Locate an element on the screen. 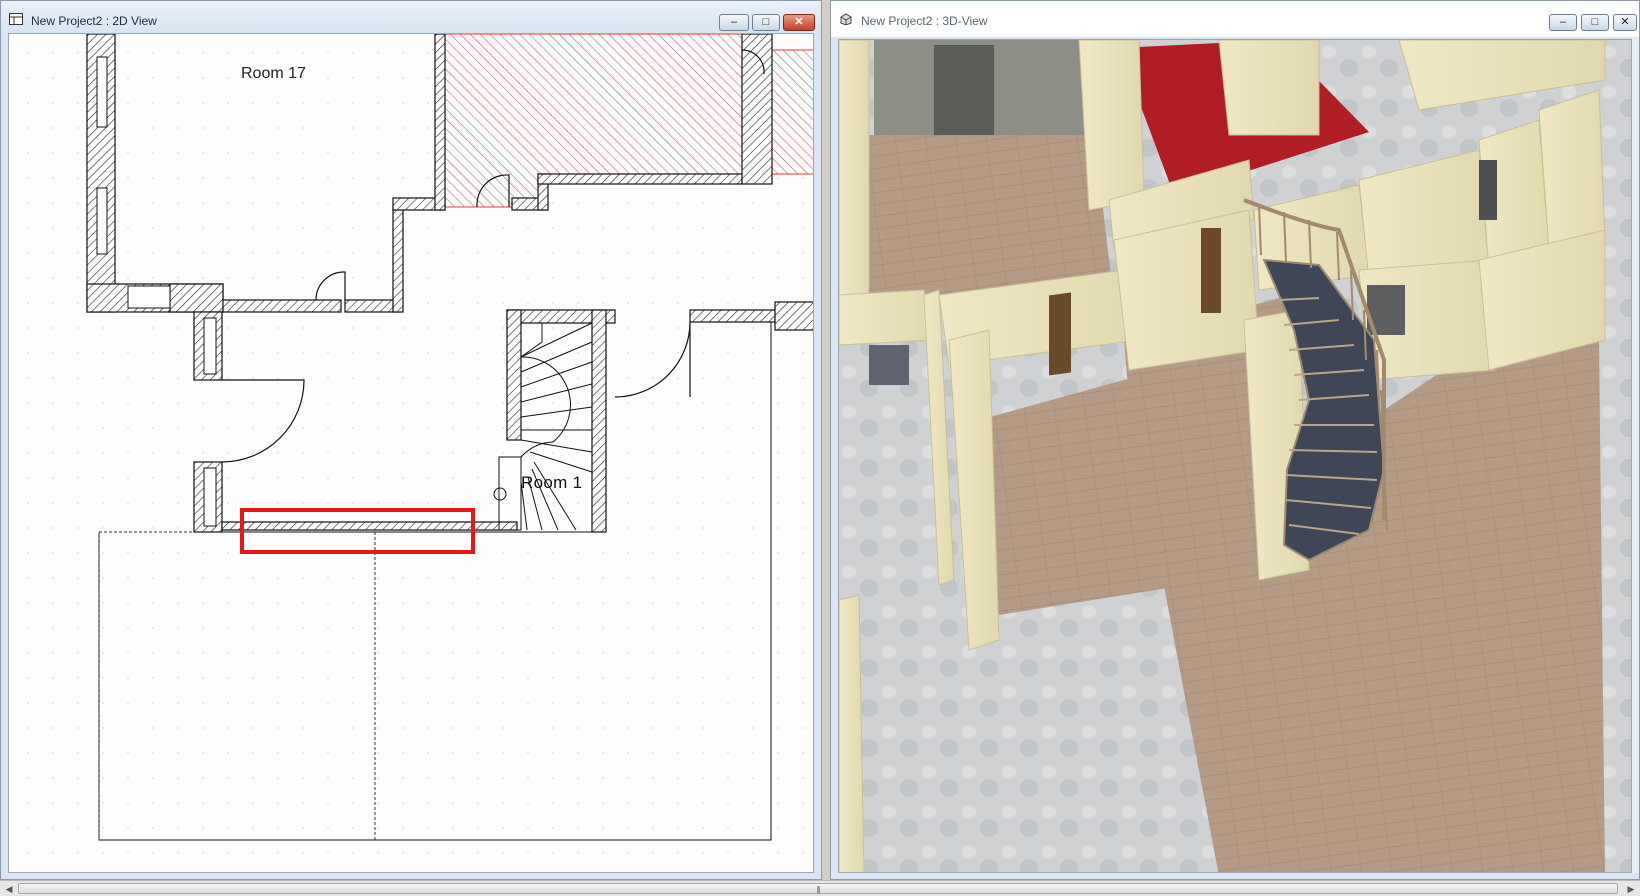  room-label: Room 1 is located at coordinates (551, 483).